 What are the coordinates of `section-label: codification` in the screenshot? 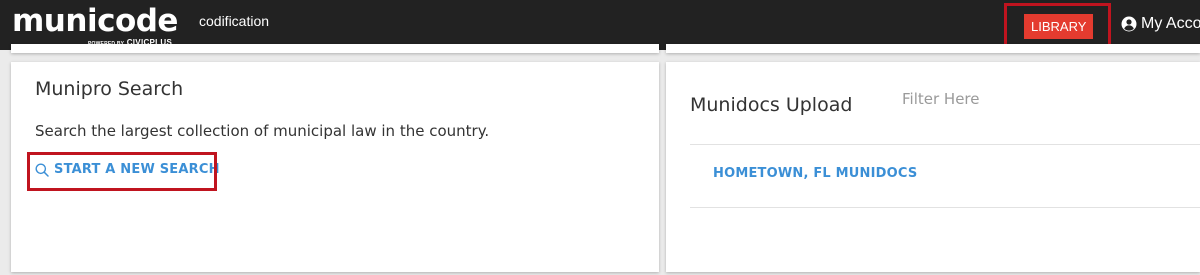 It's located at (234, 21).